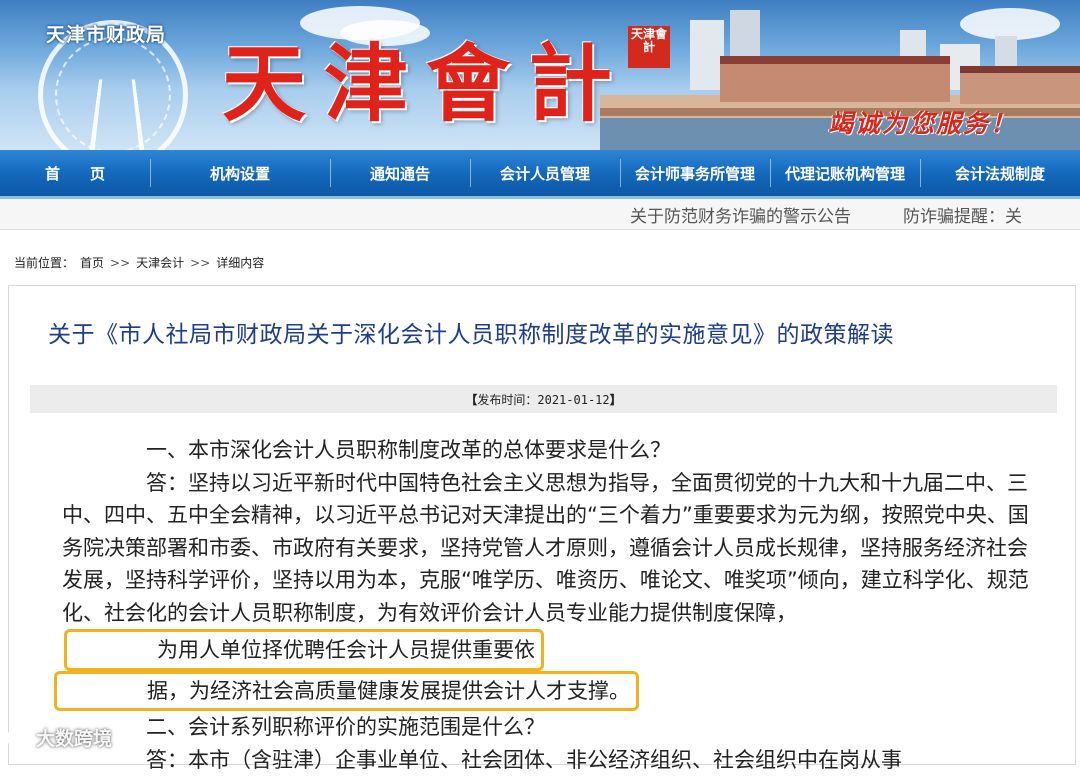  What do you see at coordinates (552, 450) in the screenshot?
I see `question-1: 一、本市深化会计人员职称制度改革的总体要求是什么？` at bounding box center [552, 450].